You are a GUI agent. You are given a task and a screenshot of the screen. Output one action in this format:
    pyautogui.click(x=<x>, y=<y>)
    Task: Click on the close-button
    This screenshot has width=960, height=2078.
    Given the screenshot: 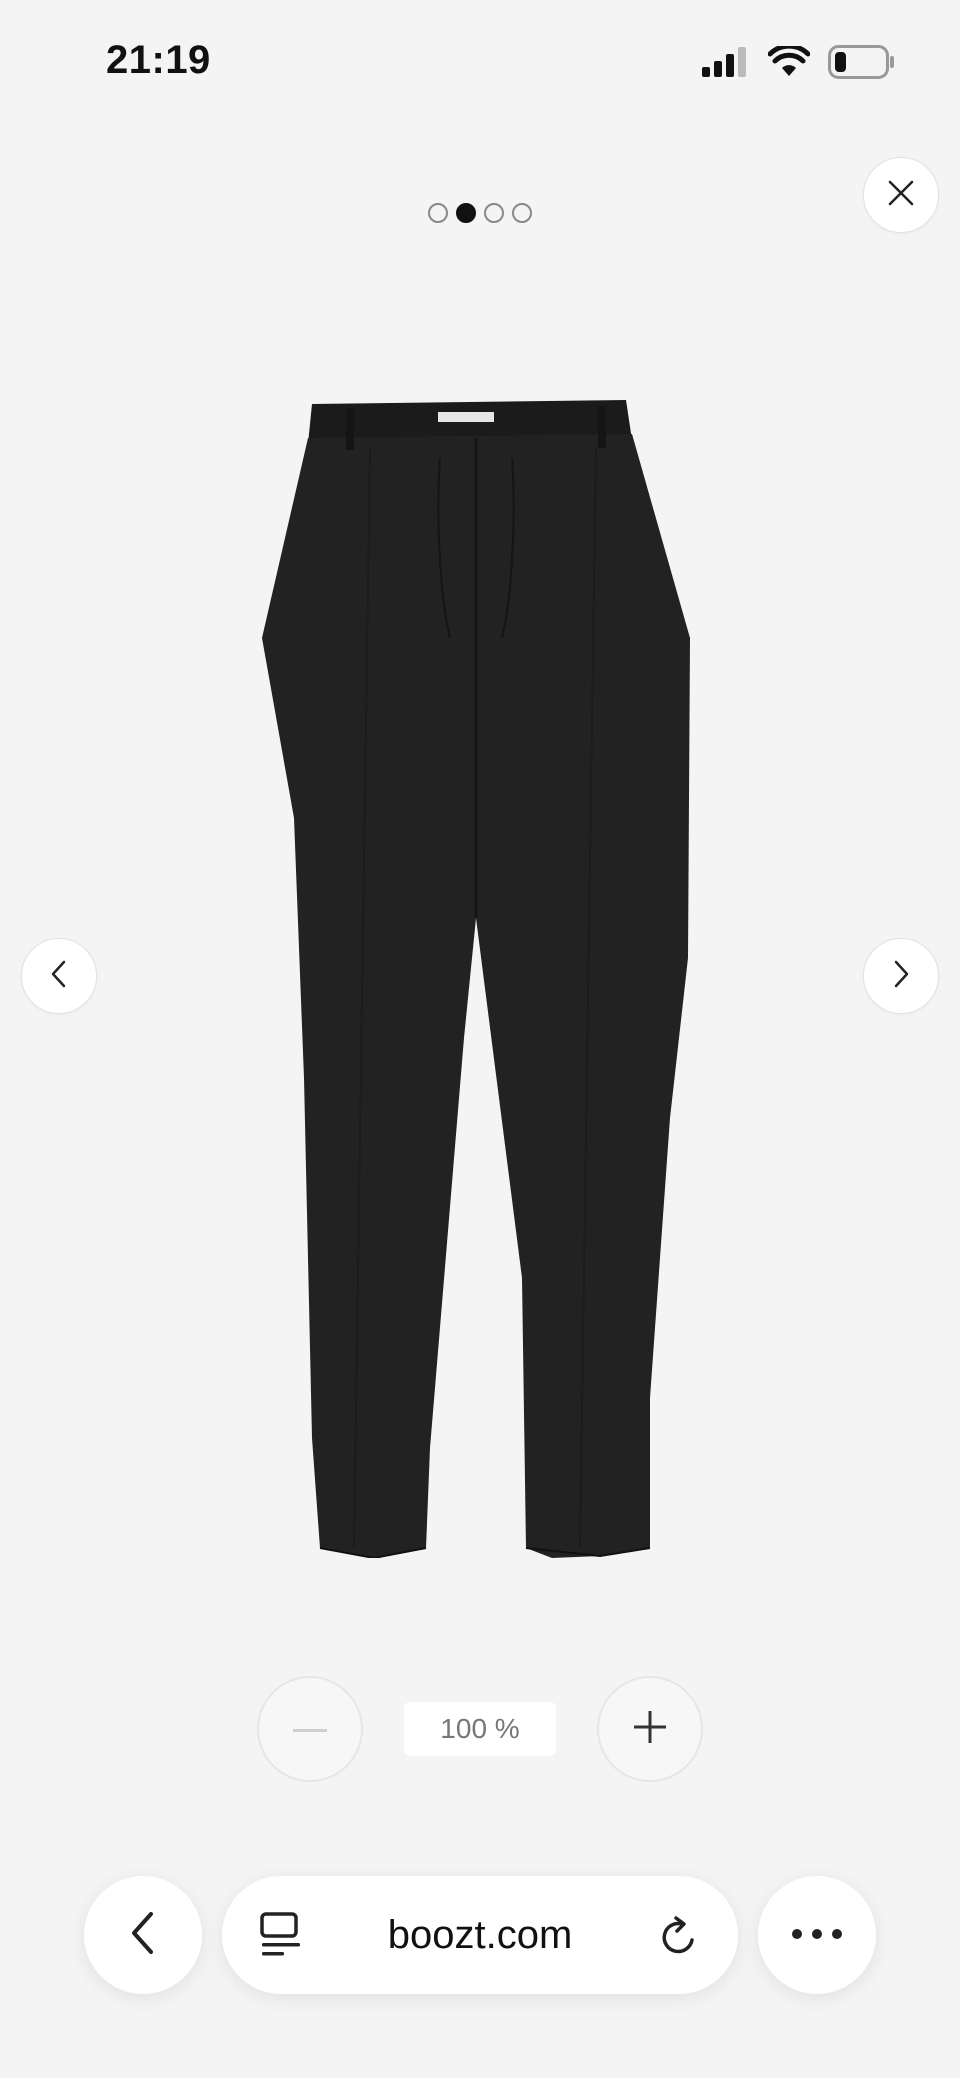 What is the action you would take?
    pyautogui.click(x=901, y=195)
    